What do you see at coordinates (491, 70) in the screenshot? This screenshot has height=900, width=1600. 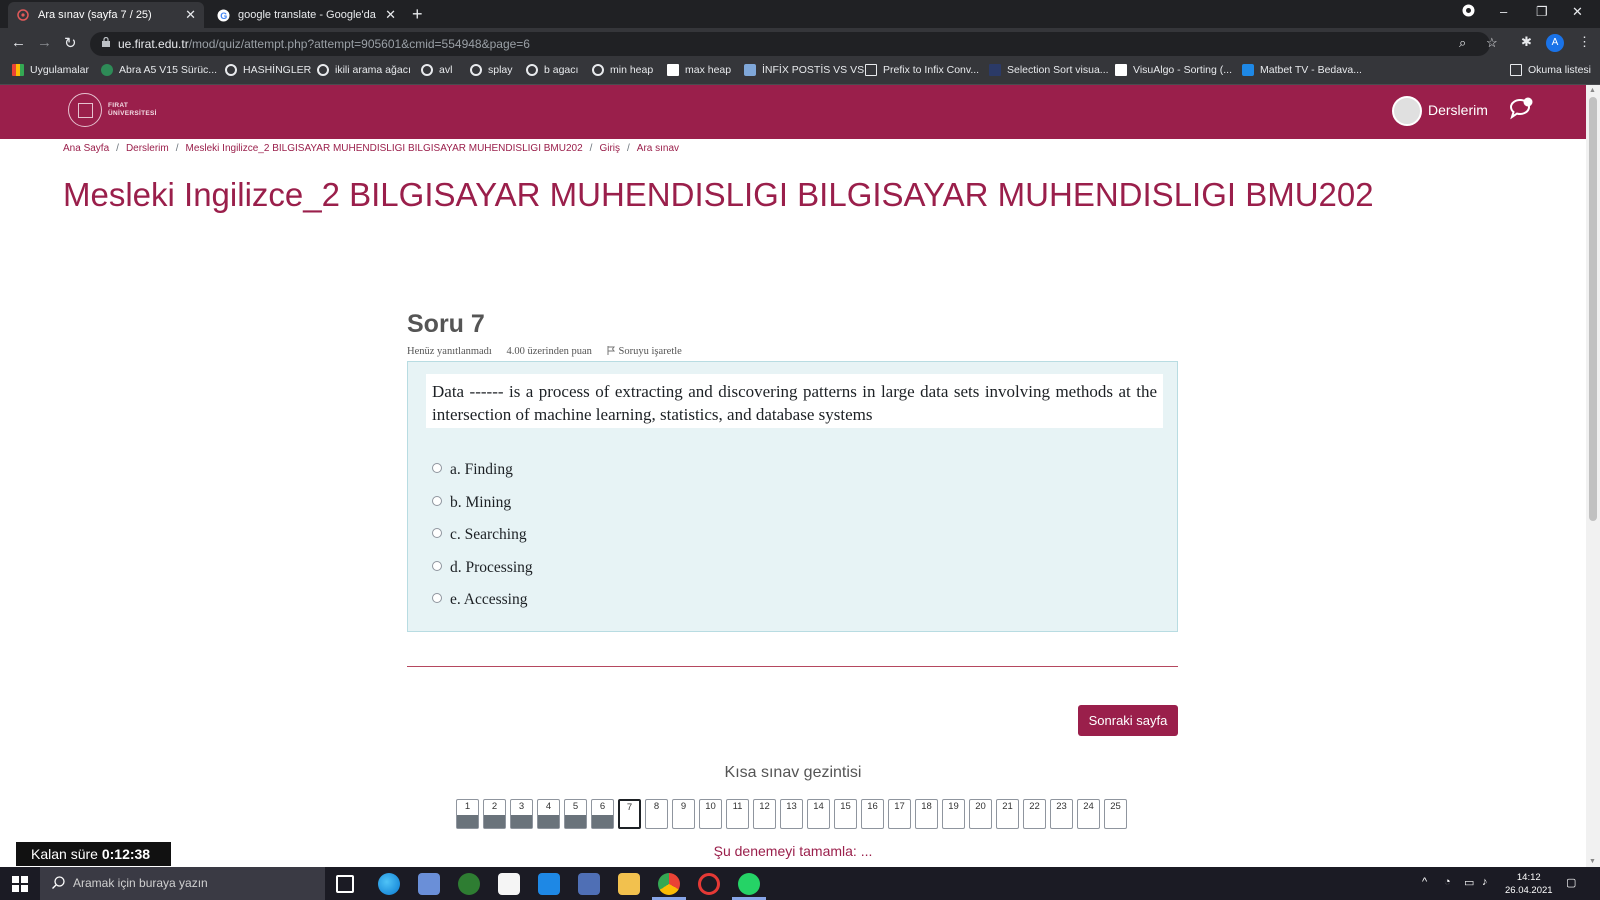 I see `bookmark-item: splay` at bounding box center [491, 70].